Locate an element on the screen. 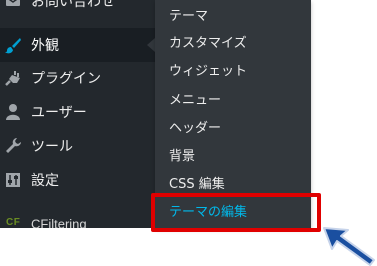 The height and width of the screenshot is (266, 377). submenu-item-css-edit: CSS 編集 is located at coordinates (197, 185).